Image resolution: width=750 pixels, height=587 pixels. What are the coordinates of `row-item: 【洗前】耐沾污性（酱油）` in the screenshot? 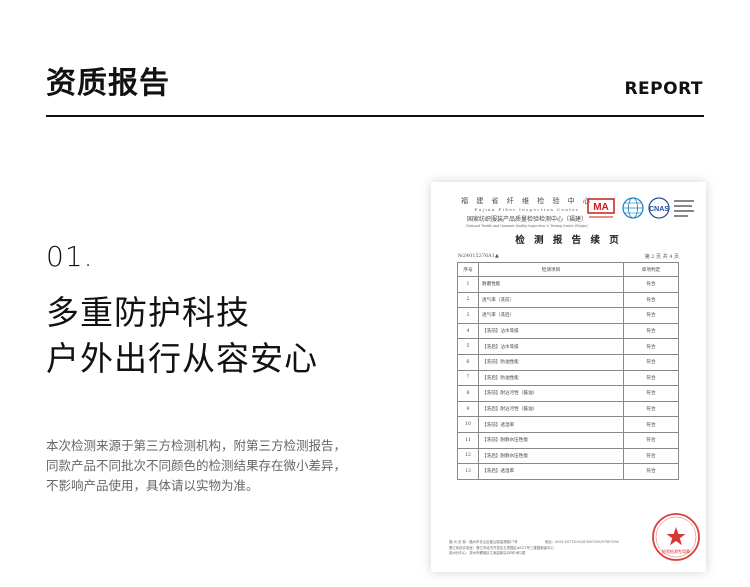 It's located at (551, 393).